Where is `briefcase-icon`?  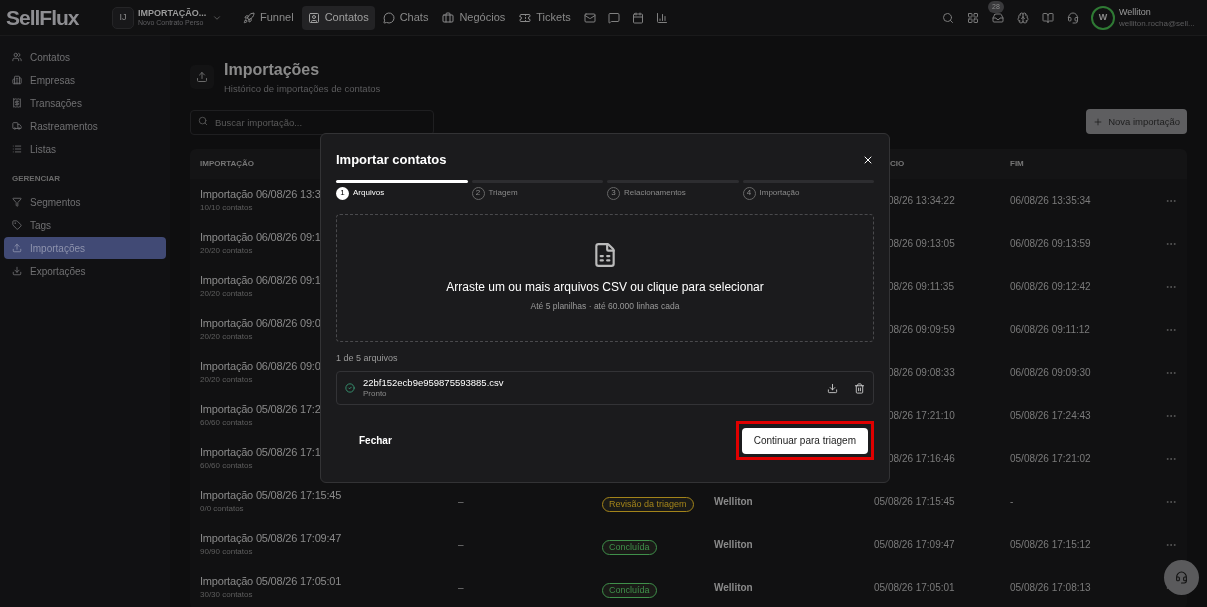
briefcase-icon is located at coordinates (448, 17).